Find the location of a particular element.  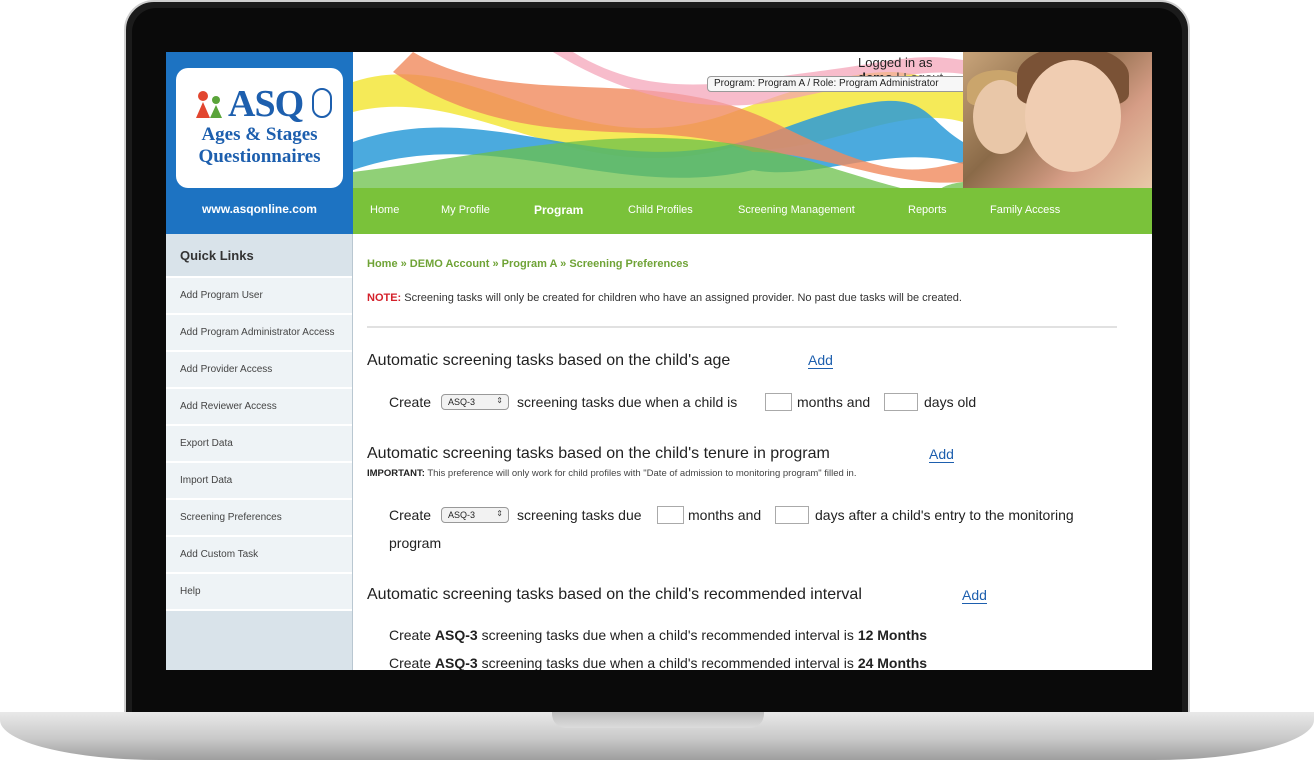

sidebar-item-add-program-admin: Add Program Administrator Access is located at coordinates (259, 333).